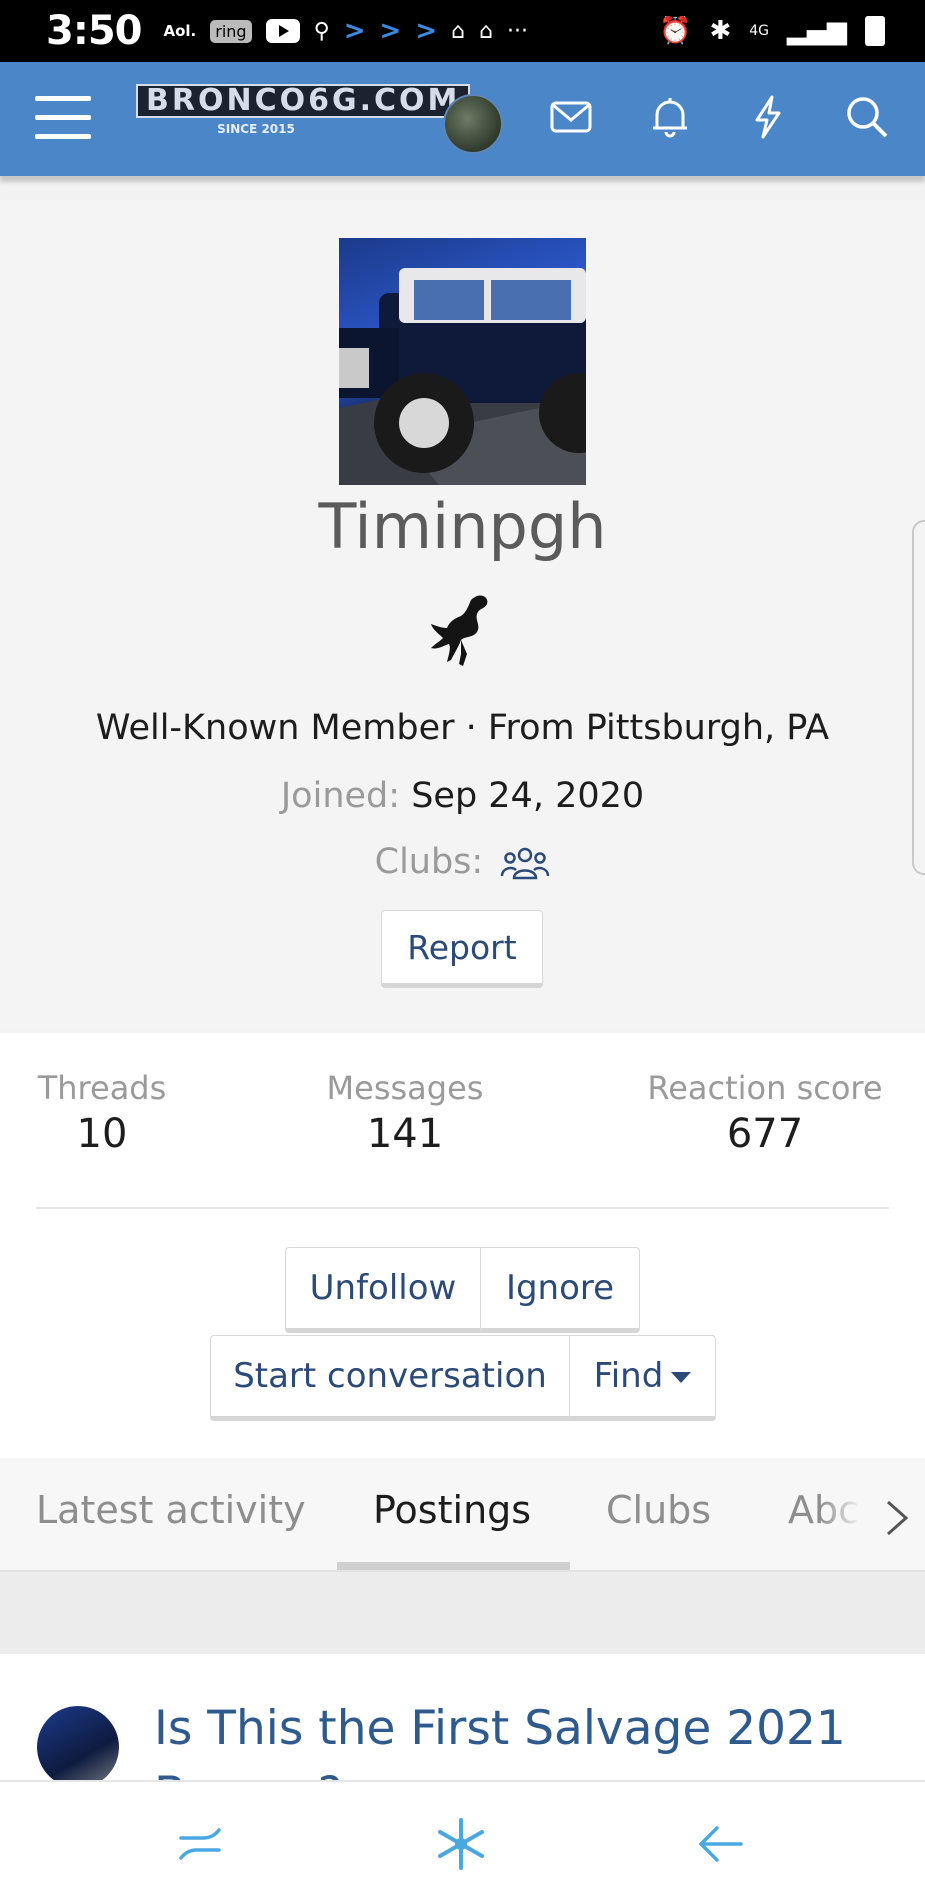 This screenshot has width=925, height=1902. I want to click on profile-username: Timinpgh, so click(462, 526).